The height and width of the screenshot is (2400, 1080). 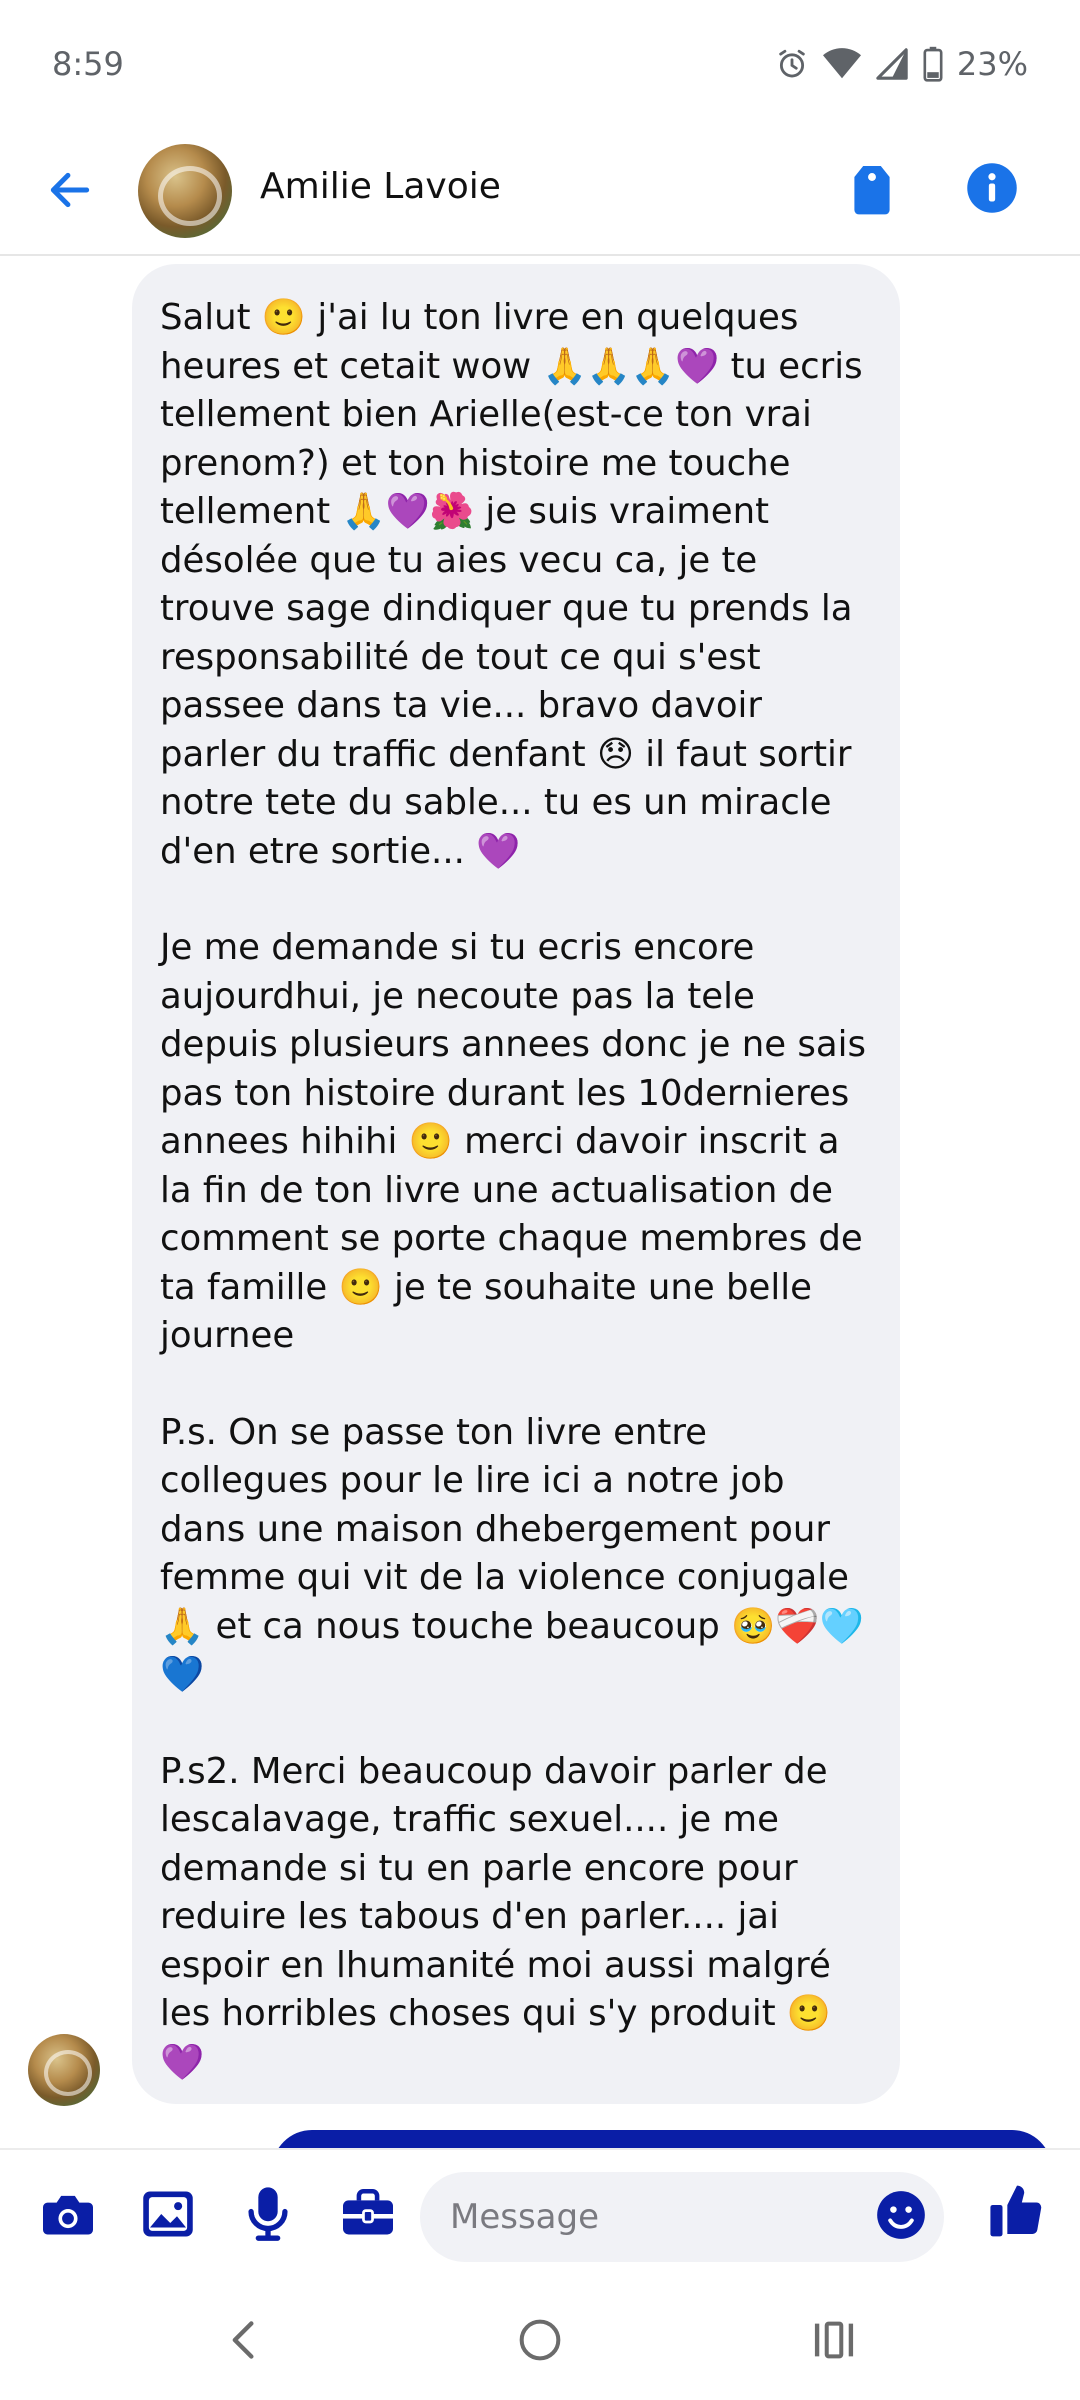 I want to click on camera-button, so click(x=68, y=2216).